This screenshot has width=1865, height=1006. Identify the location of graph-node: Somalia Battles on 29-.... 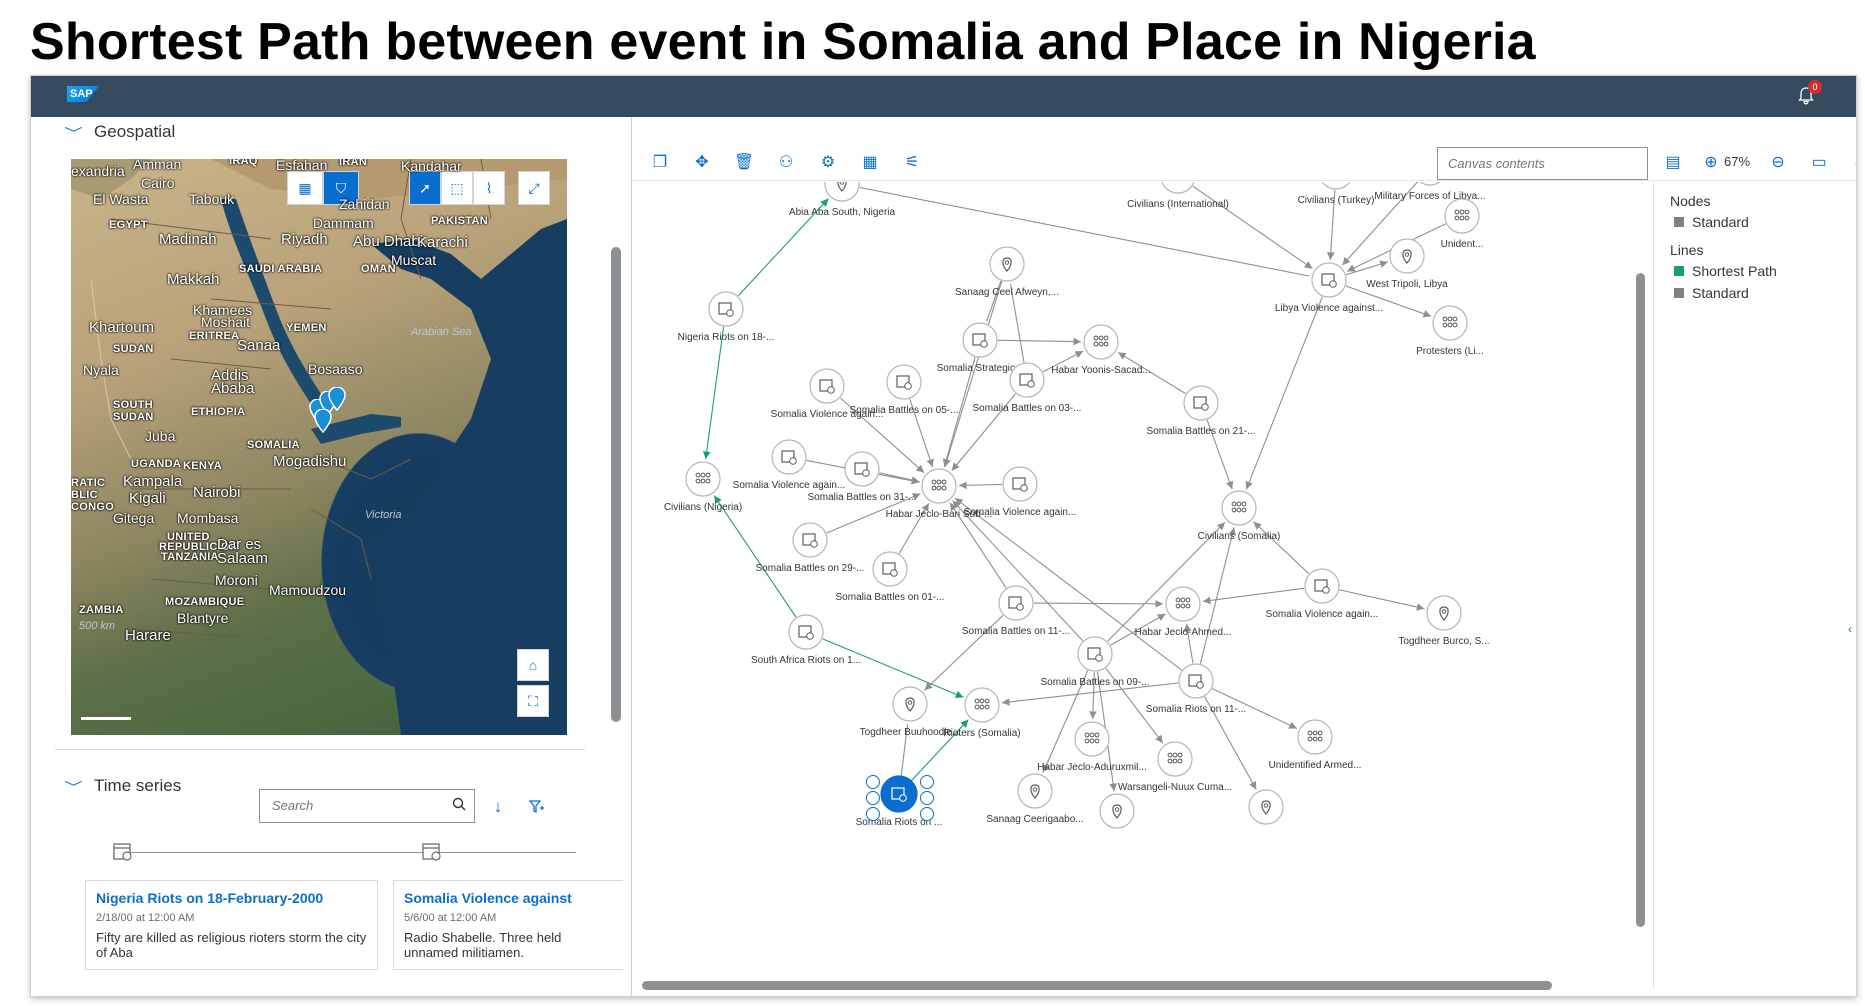
(810, 548).